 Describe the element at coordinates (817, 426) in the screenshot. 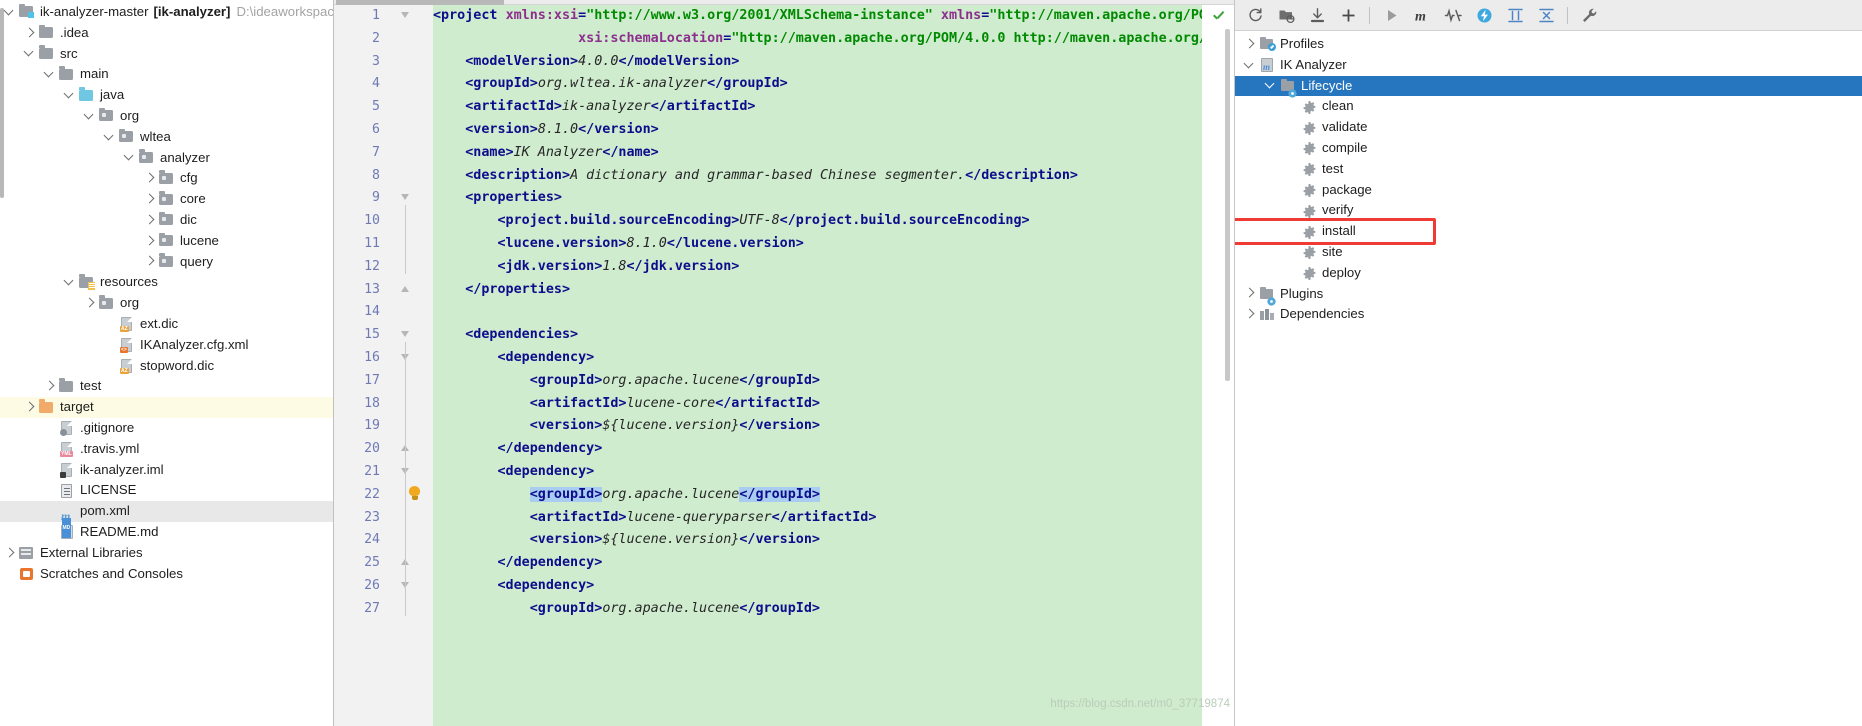

I see `code-line: <version>${lucene.version}</version>` at that location.